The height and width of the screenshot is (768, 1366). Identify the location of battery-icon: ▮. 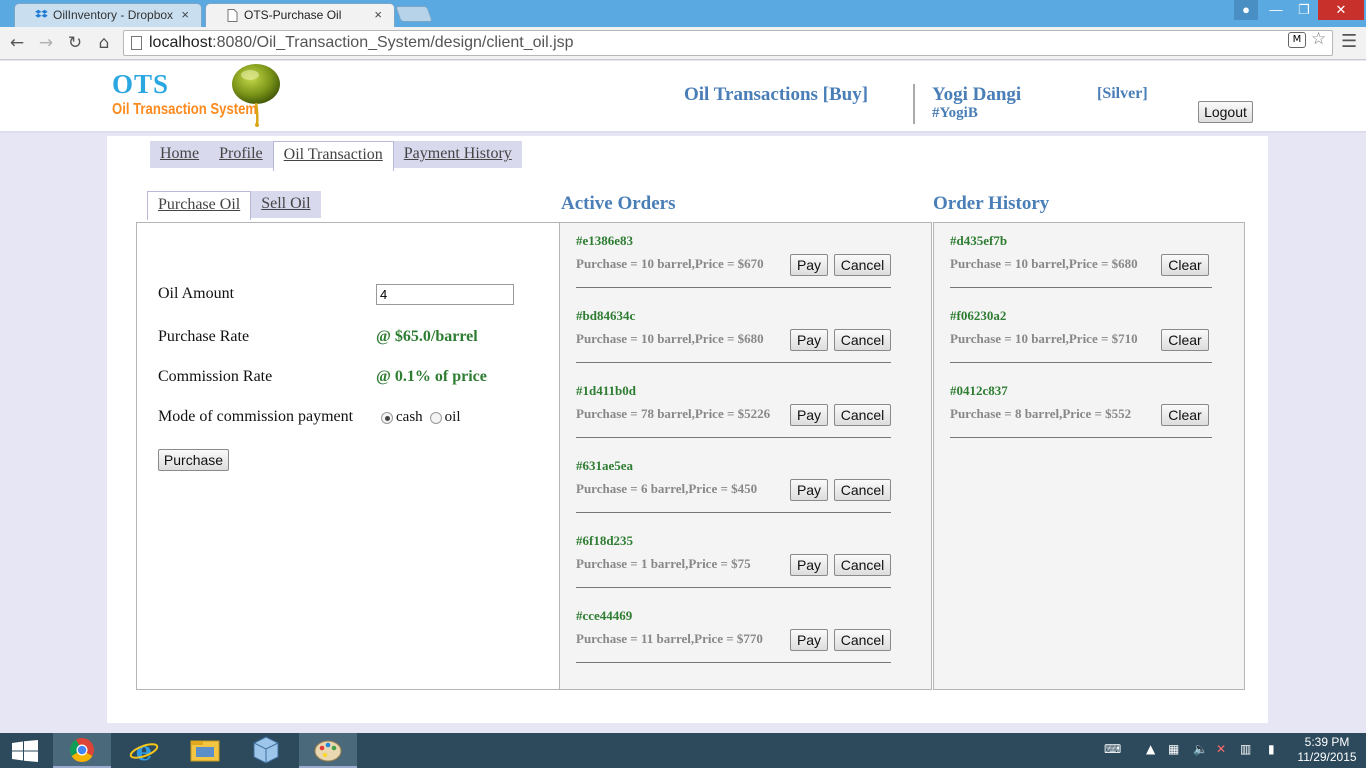
(1271, 749).